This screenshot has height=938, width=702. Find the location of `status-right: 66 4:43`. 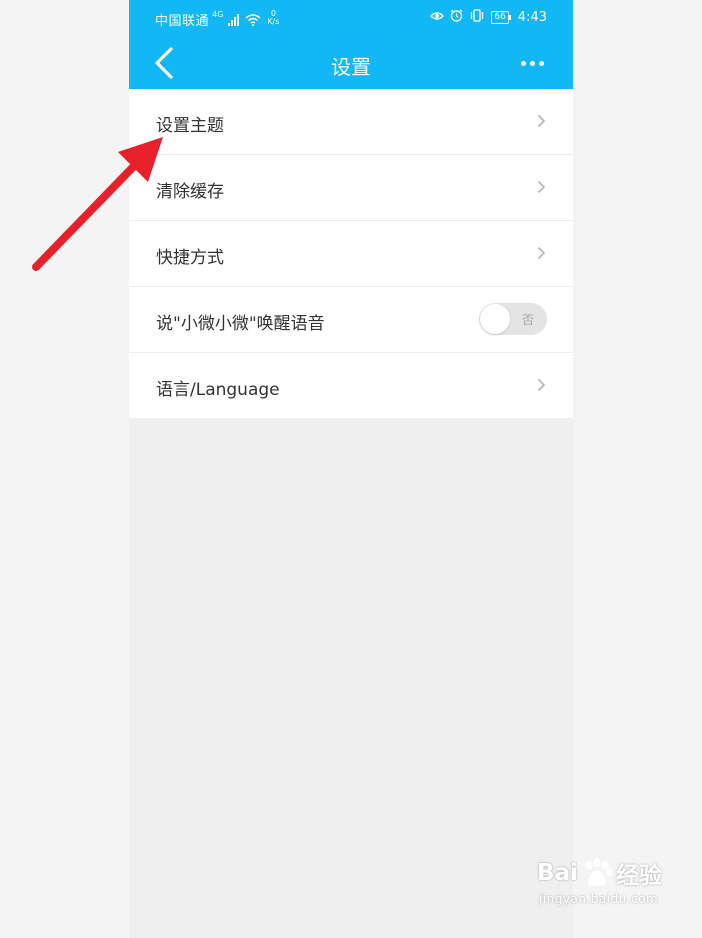

status-right: 66 4:43 is located at coordinates (488, 17).